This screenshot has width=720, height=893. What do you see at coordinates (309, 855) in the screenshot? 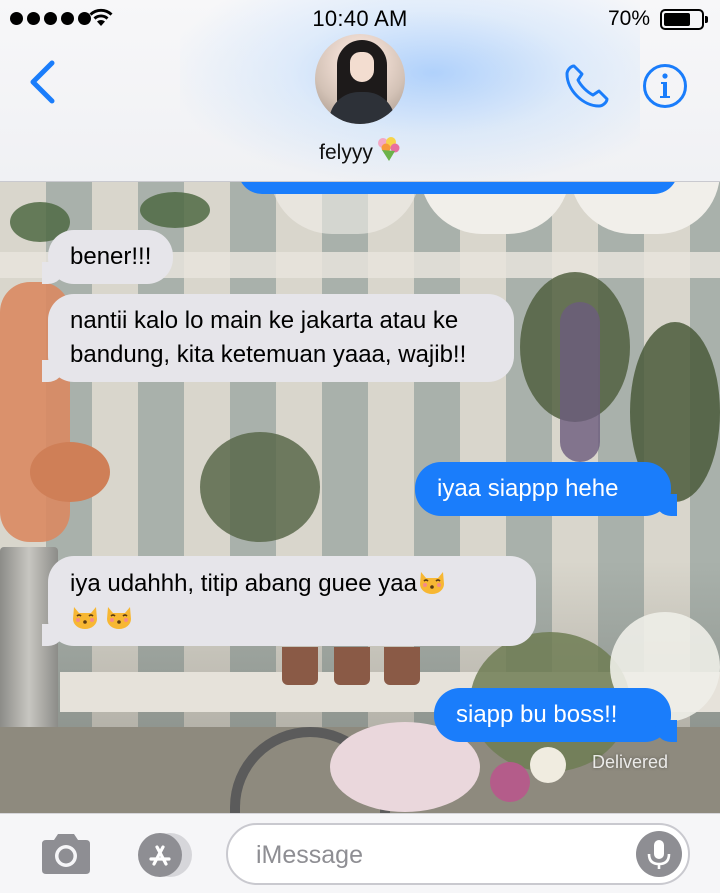
I see `imessage-placeholder: iMessage` at bounding box center [309, 855].